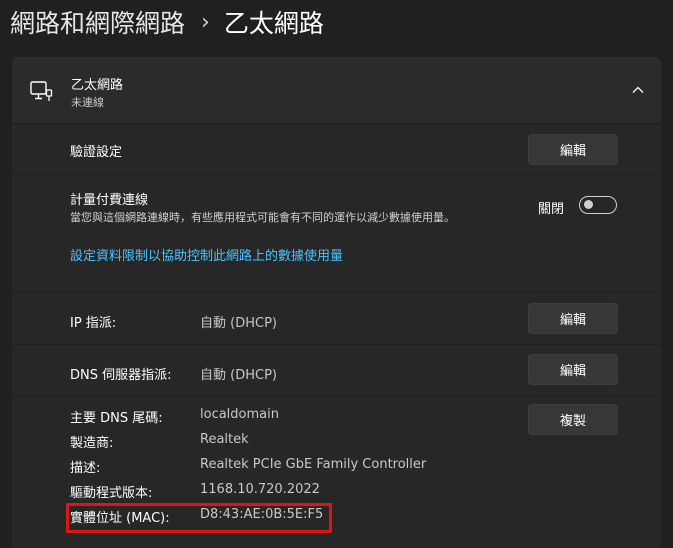 The height and width of the screenshot is (548, 673). Describe the element at coordinates (224, 439) in the screenshot. I see `manufacturer-value: Realtek` at that location.